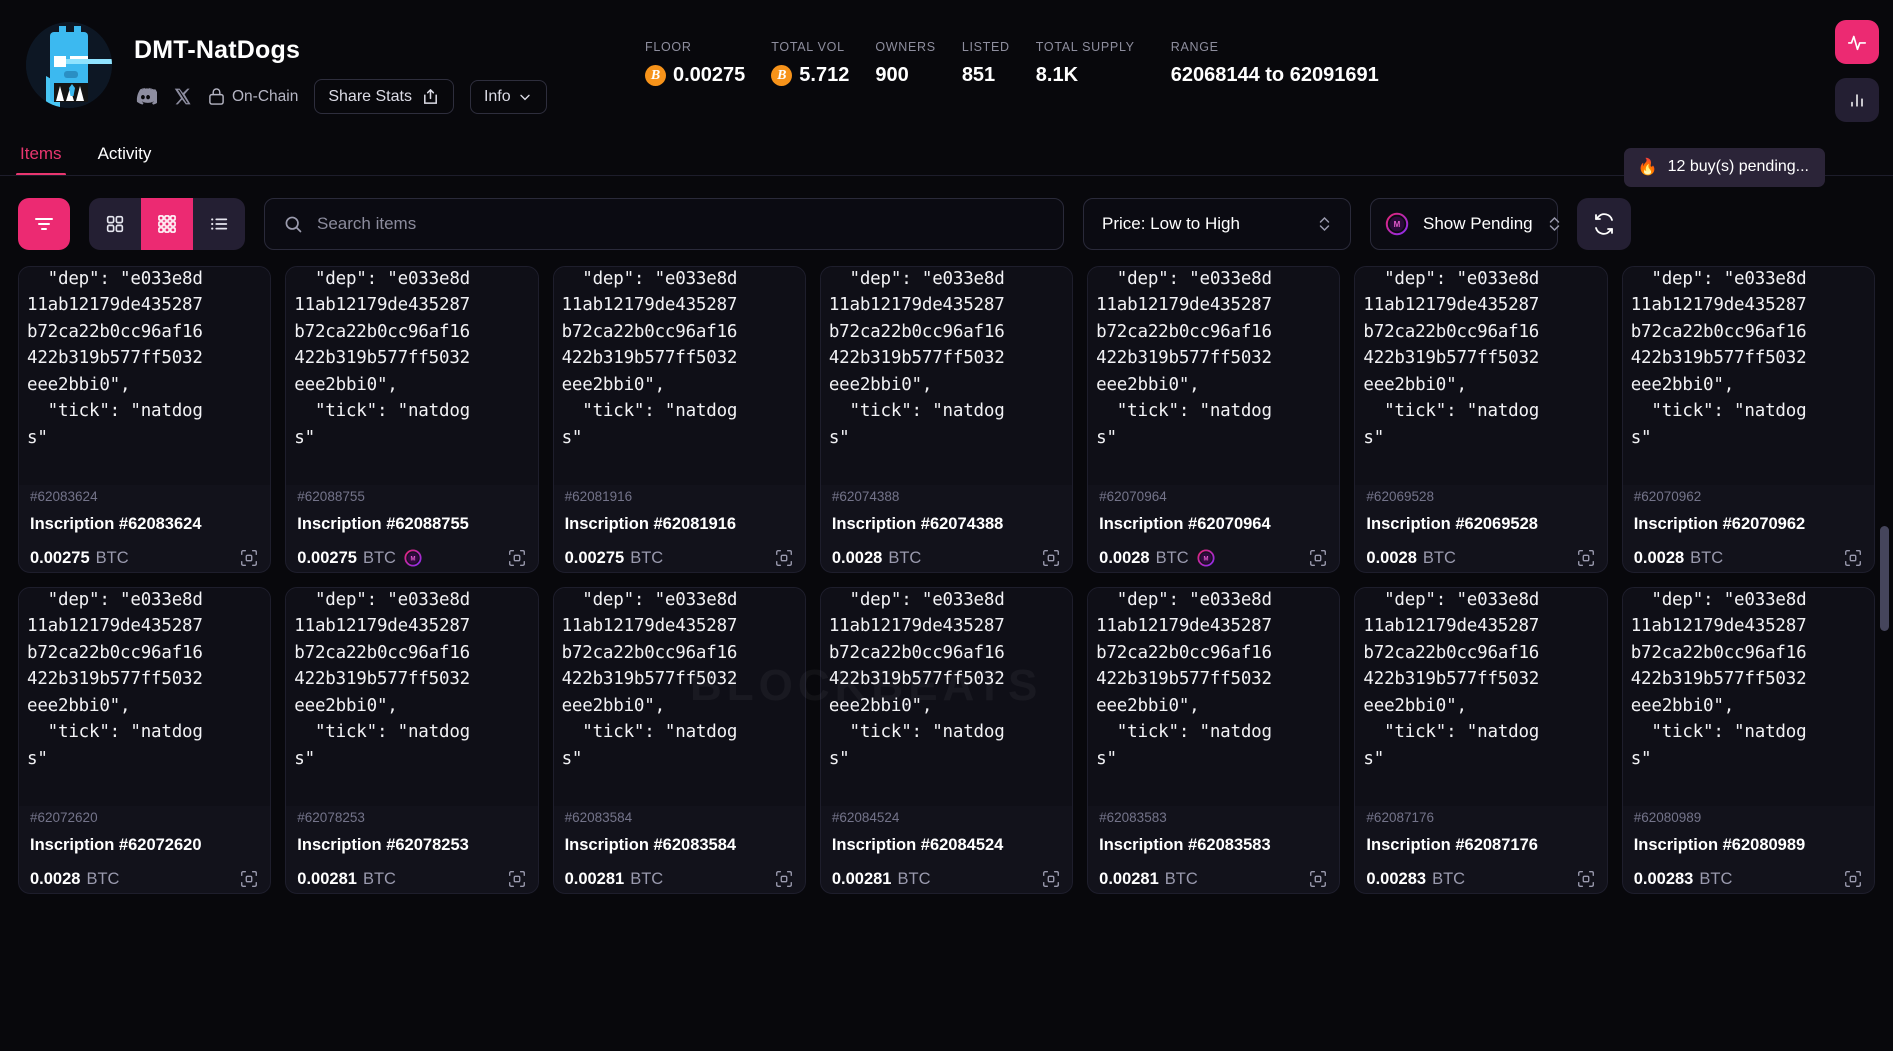  Describe the element at coordinates (650, 524) in the screenshot. I see `item-title: Inscription #62081916` at that location.